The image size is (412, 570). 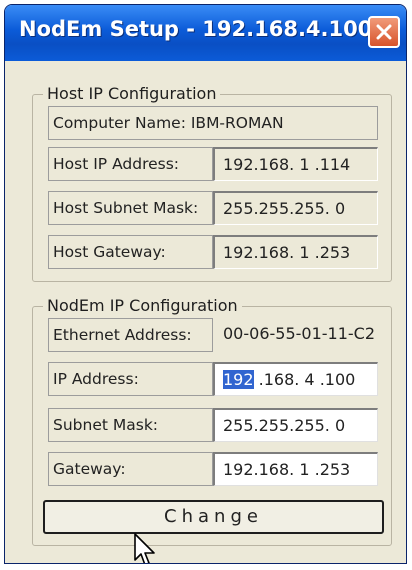 What do you see at coordinates (295, 164) in the screenshot?
I see `host-ip-address-value: 192.168. 1 .114` at bounding box center [295, 164].